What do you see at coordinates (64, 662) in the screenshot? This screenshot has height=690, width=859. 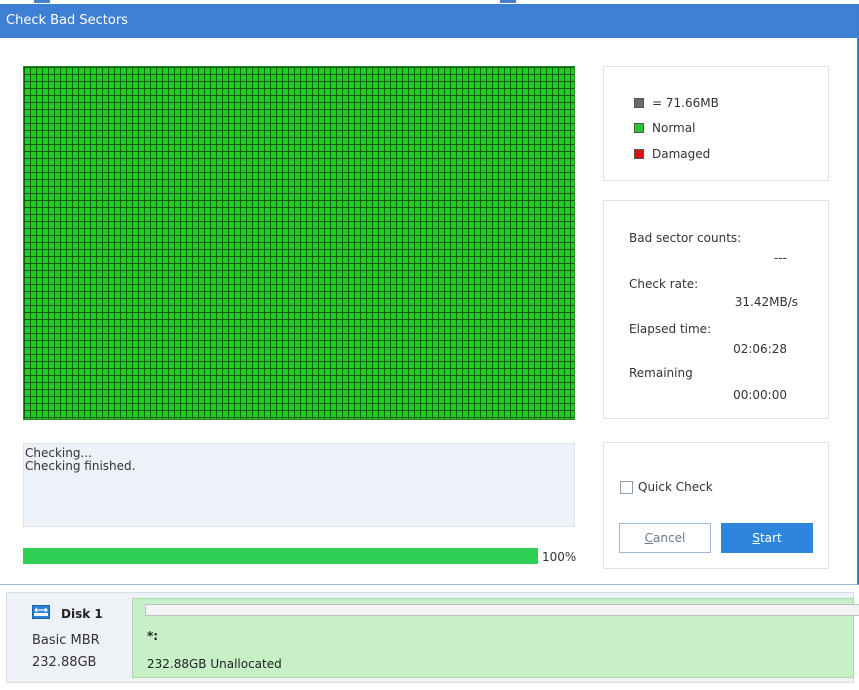 I see `disk-size: 232.88GB` at bounding box center [64, 662].